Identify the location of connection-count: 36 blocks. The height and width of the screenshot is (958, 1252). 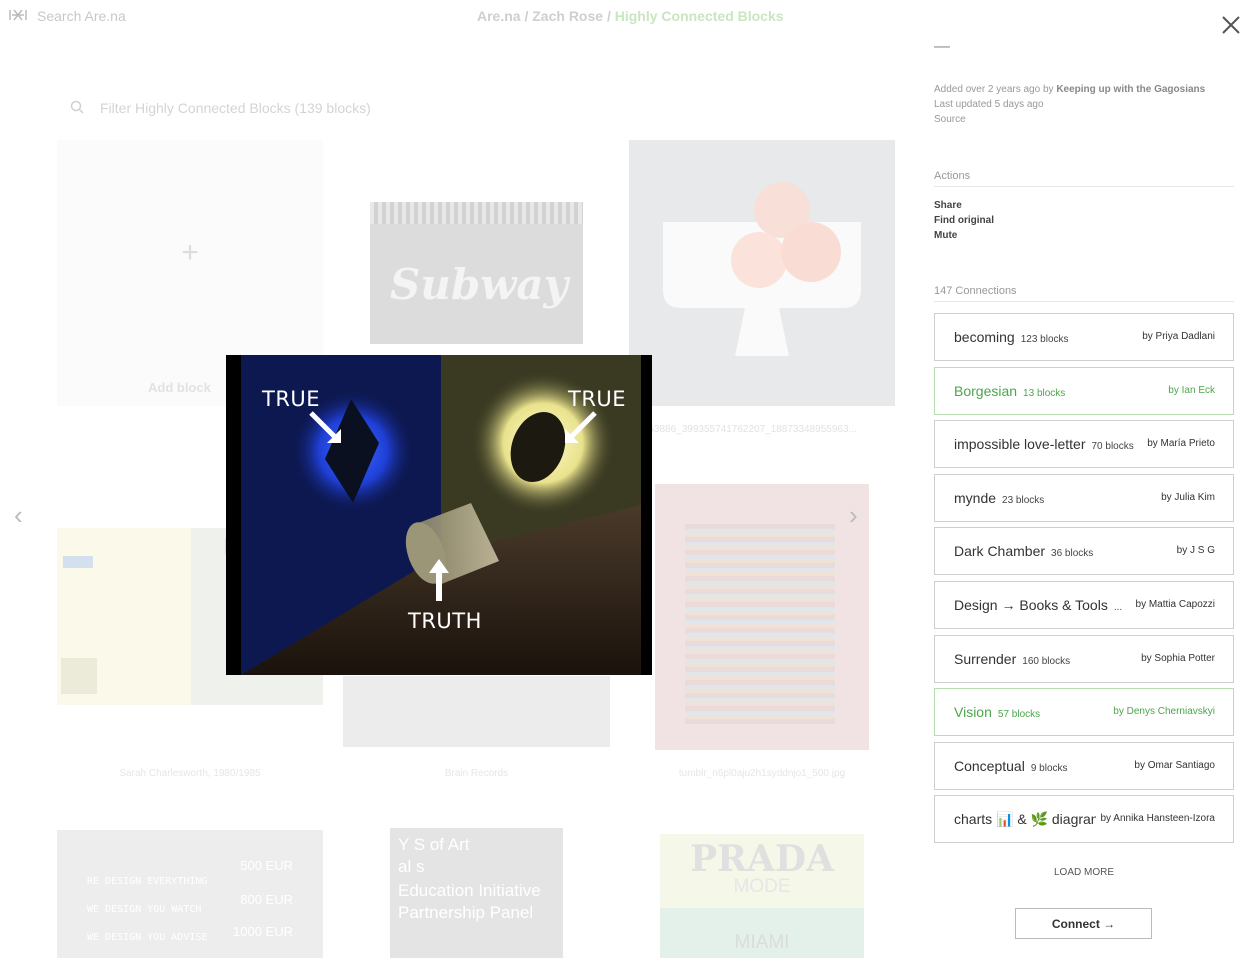
(1072, 553).